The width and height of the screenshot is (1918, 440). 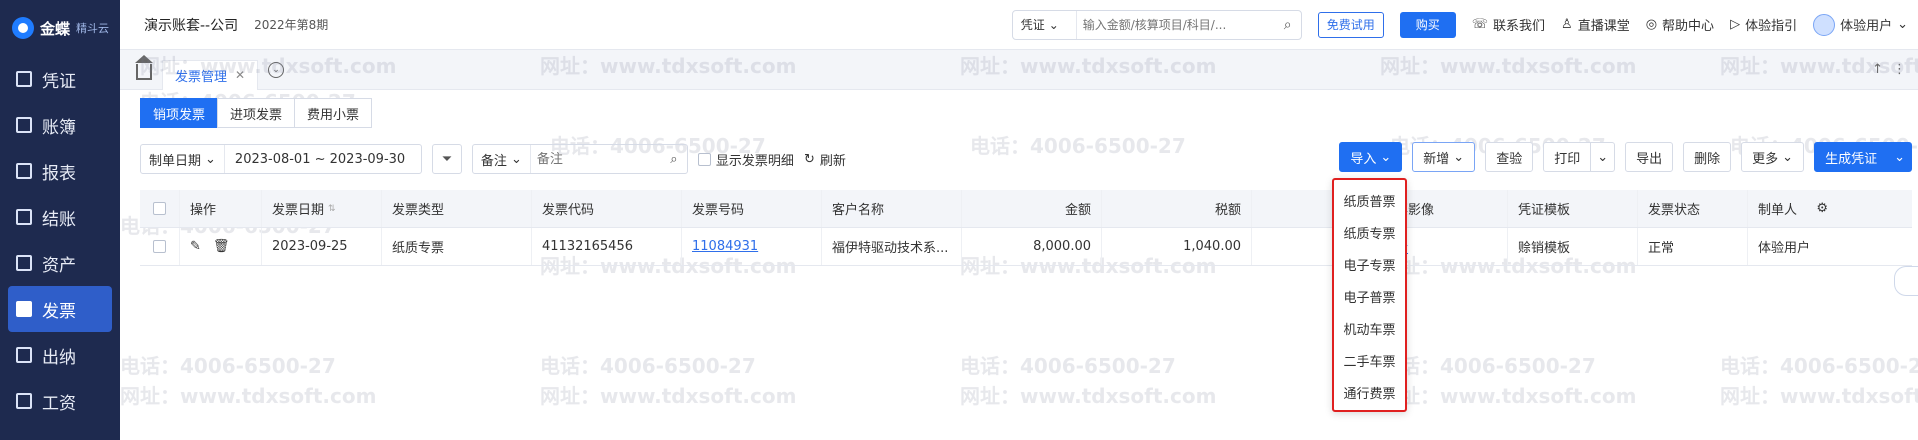 I want to click on col-creator: 制单人 ⚙, so click(x=1793, y=209).